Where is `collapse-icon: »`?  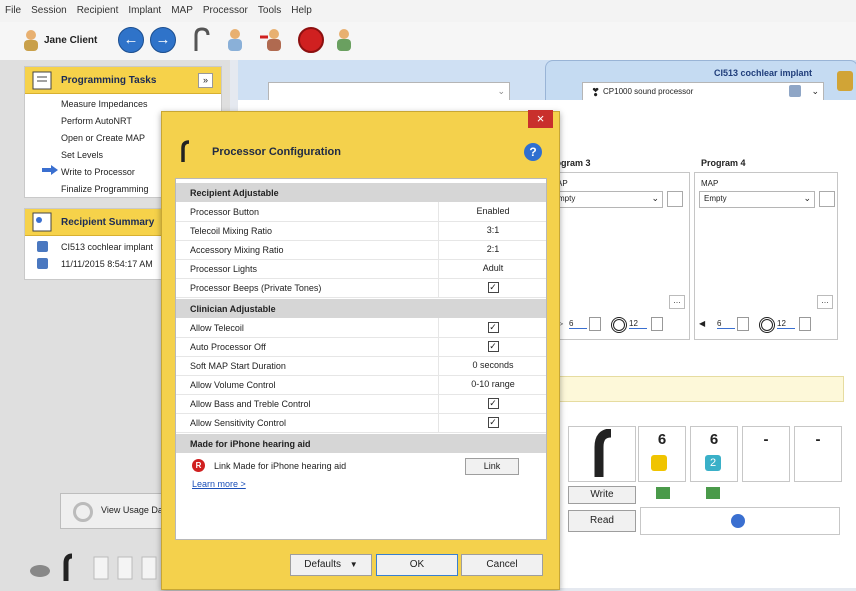 collapse-icon: » is located at coordinates (205, 80).